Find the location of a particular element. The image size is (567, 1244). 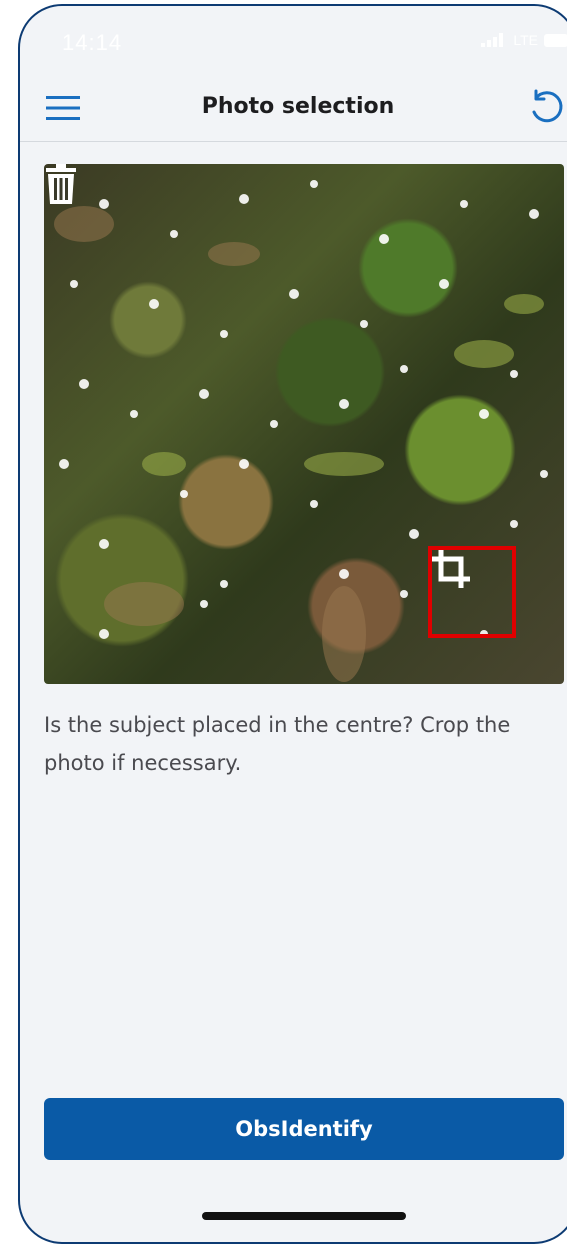

status-time: 14:14 is located at coordinates (92, 42).